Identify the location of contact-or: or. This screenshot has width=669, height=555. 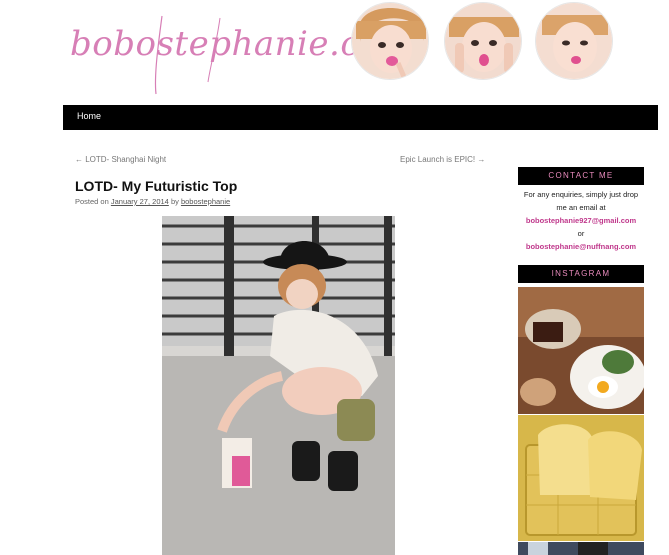
(581, 233).